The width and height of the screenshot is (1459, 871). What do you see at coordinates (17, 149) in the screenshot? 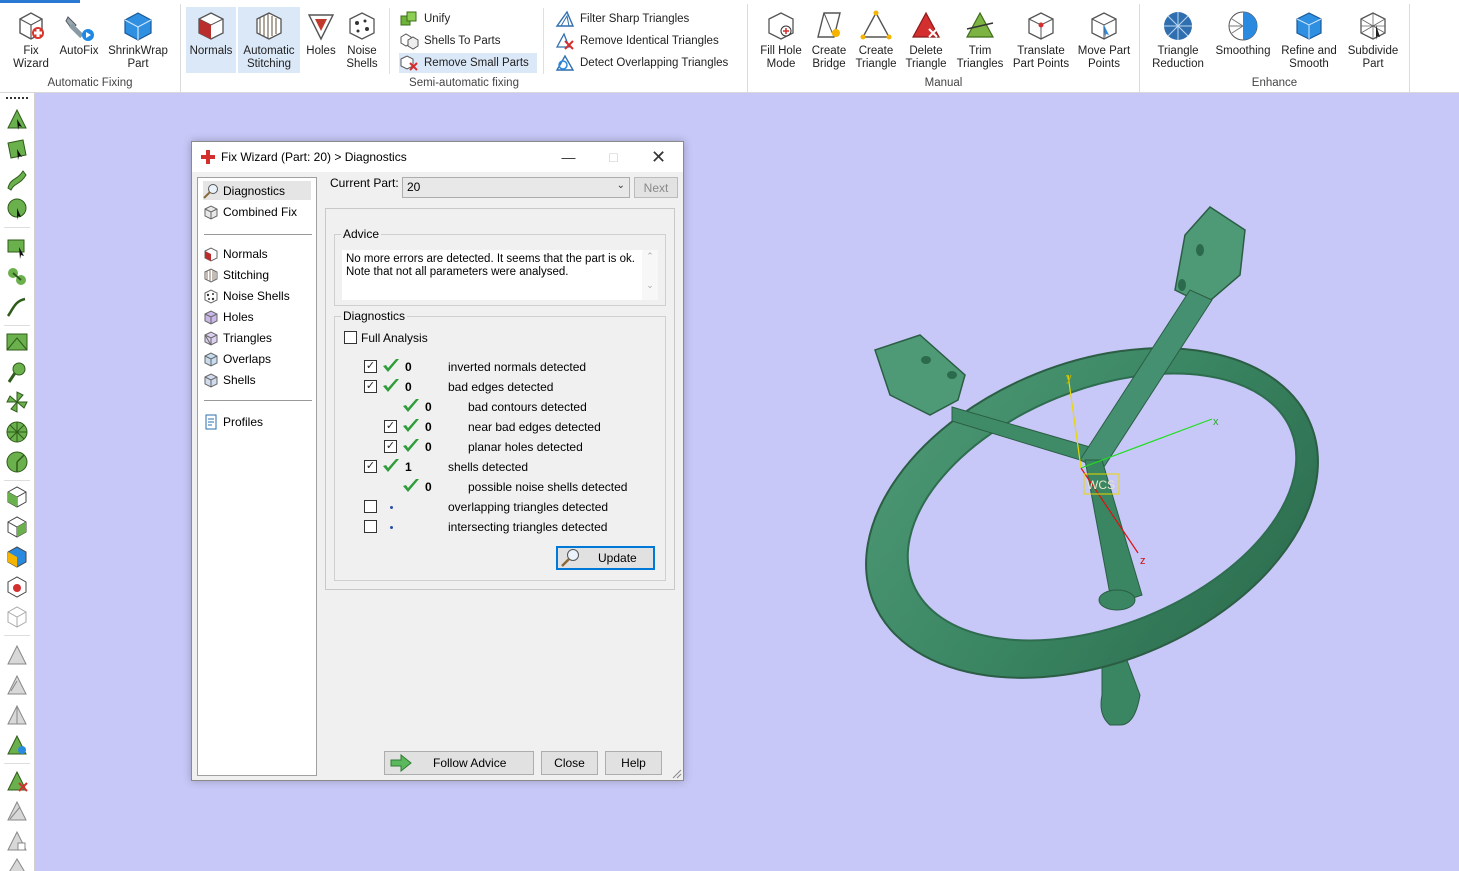
I see `select-surface-icon` at bounding box center [17, 149].